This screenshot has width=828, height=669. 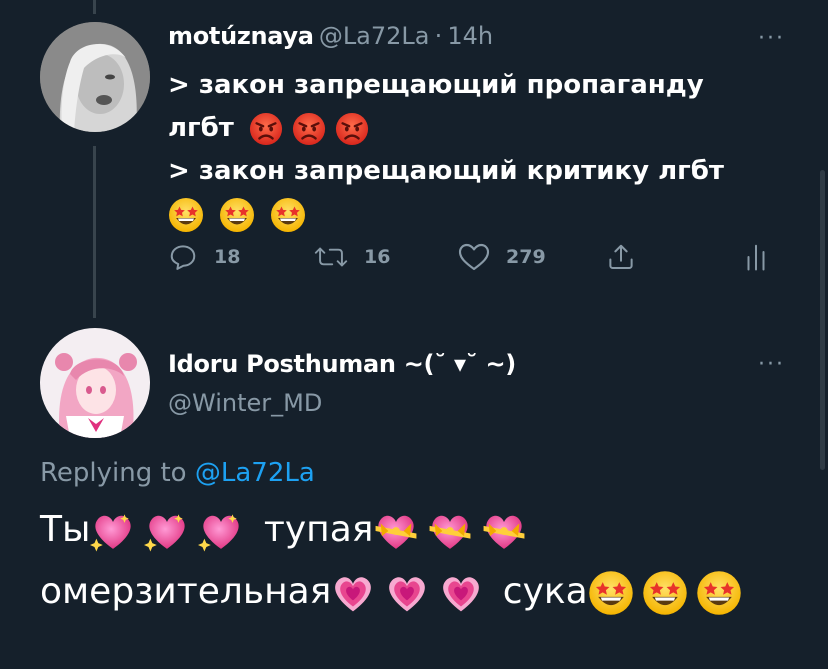 I want to click on thread-line-top, so click(x=94, y=7).